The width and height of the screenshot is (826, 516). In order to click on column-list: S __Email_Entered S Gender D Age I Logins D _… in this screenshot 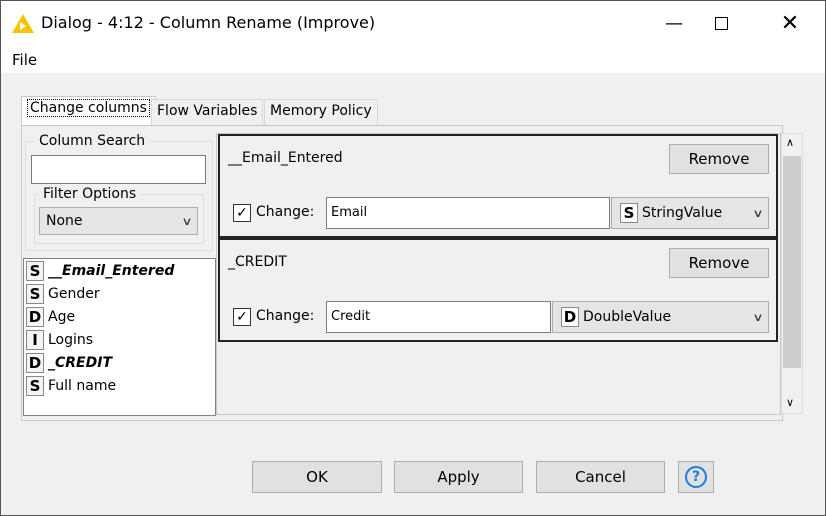, I will do `click(119, 337)`.